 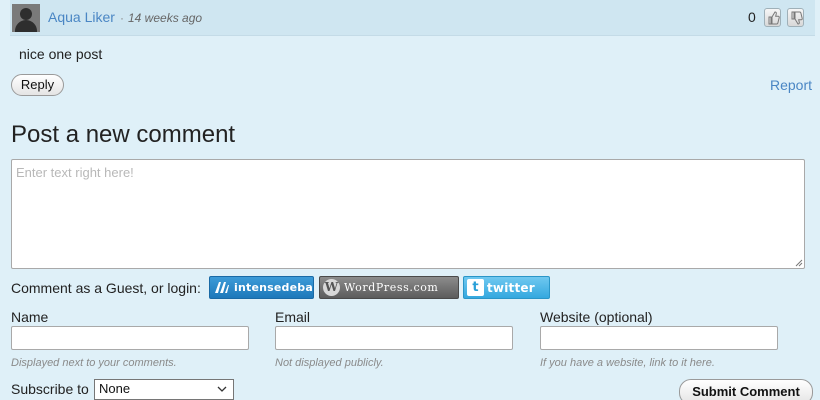 What do you see at coordinates (659, 338) in the screenshot?
I see `website-field` at bounding box center [659, 338].